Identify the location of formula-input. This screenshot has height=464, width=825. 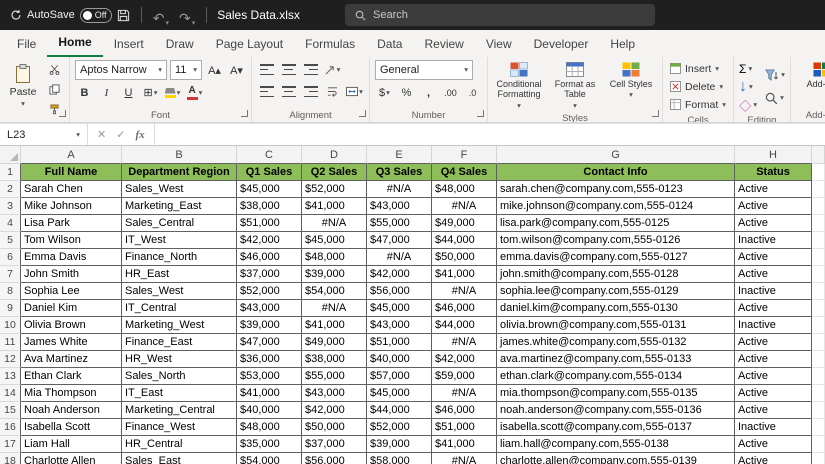
(489, 134).